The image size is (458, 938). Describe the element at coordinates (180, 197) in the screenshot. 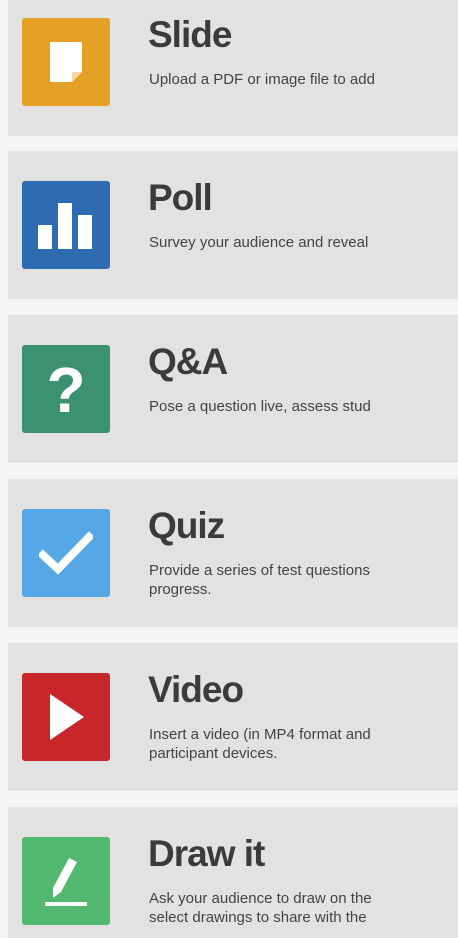

I see `item-title: Poll` at that location.